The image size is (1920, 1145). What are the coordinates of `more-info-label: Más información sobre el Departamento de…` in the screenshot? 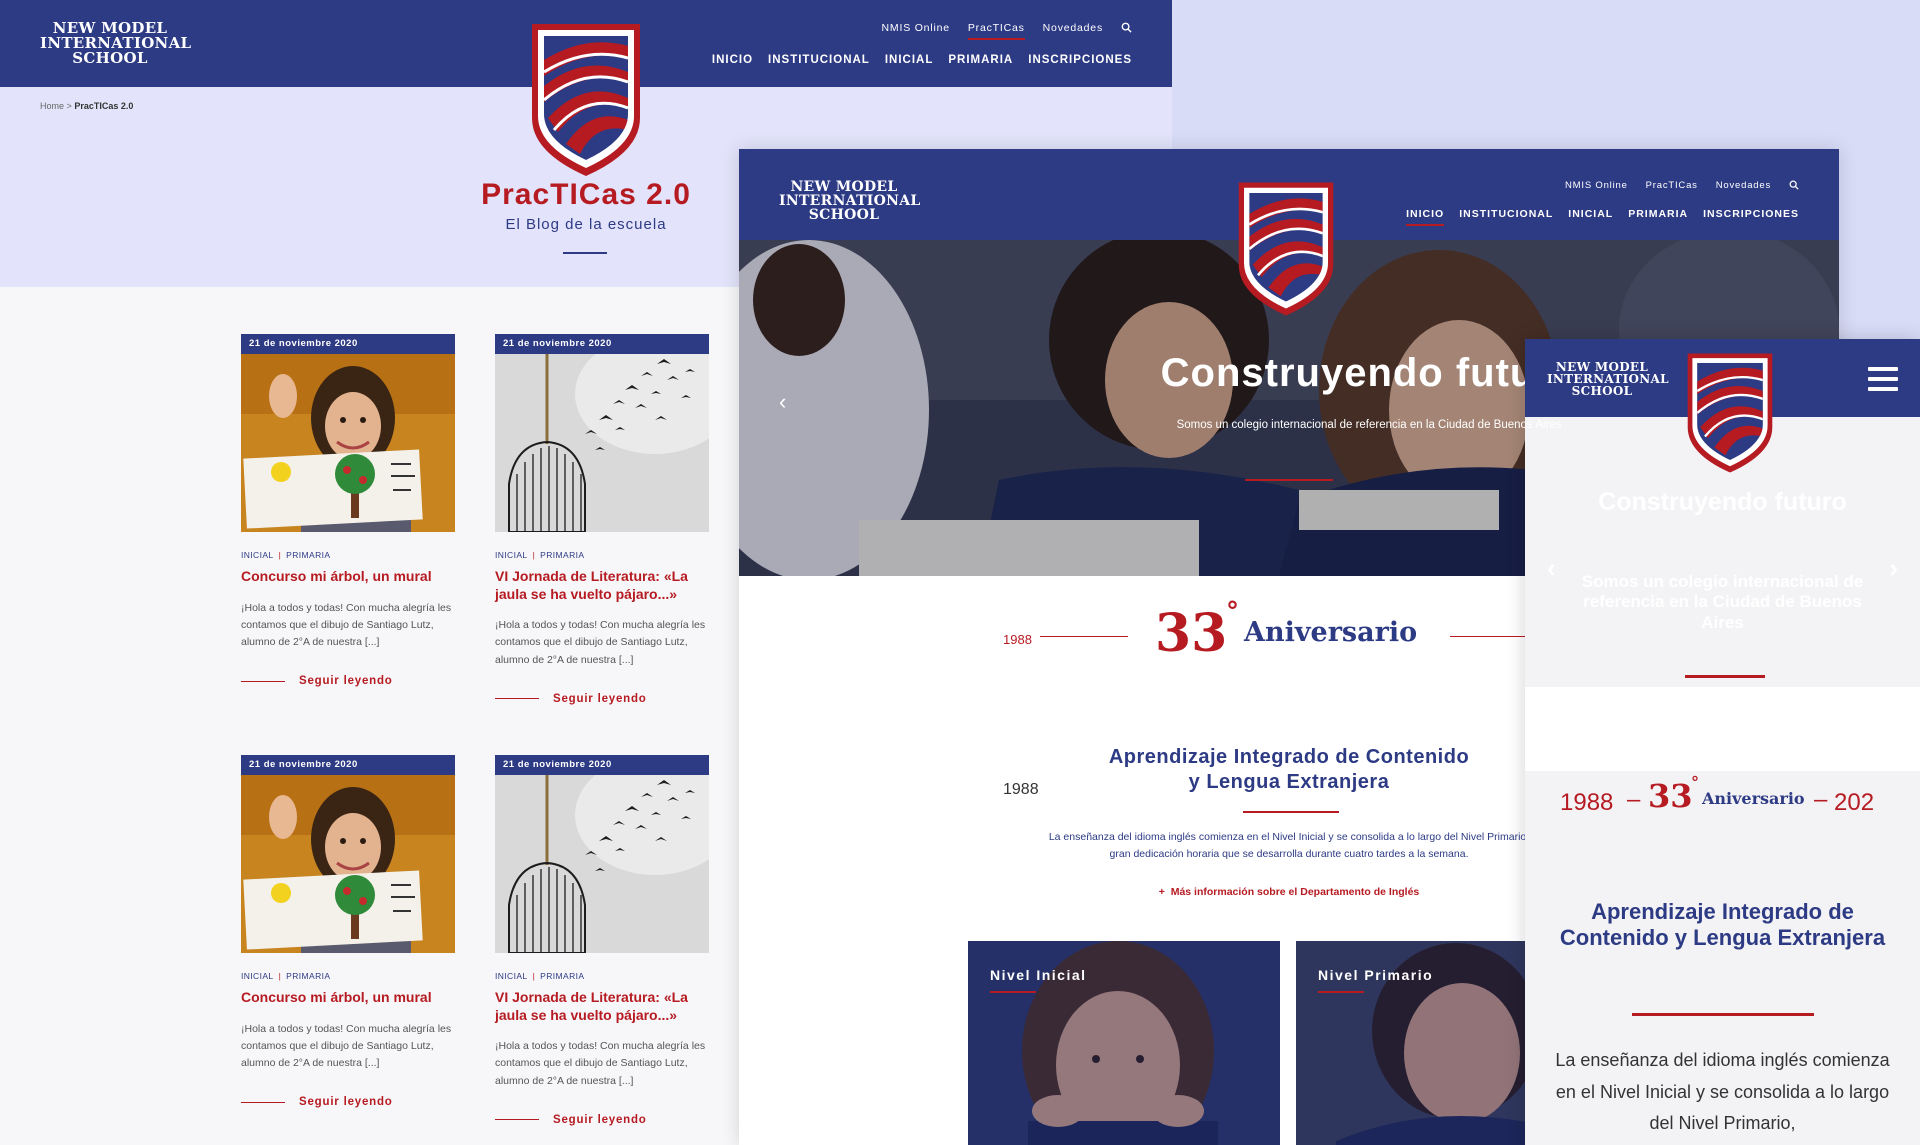 It's located at (1295, 892).